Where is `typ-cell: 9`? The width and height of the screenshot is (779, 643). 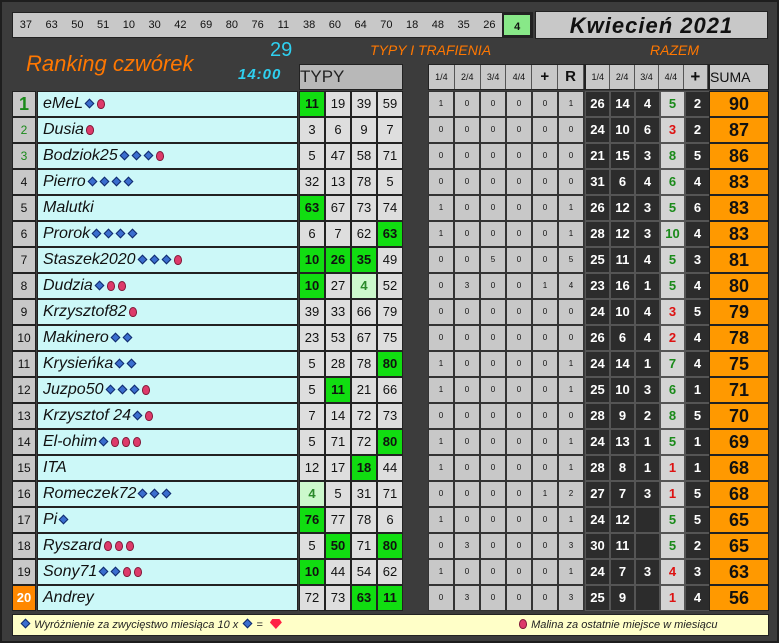
typ-cell: 9 is located at coordinates (364, 130).